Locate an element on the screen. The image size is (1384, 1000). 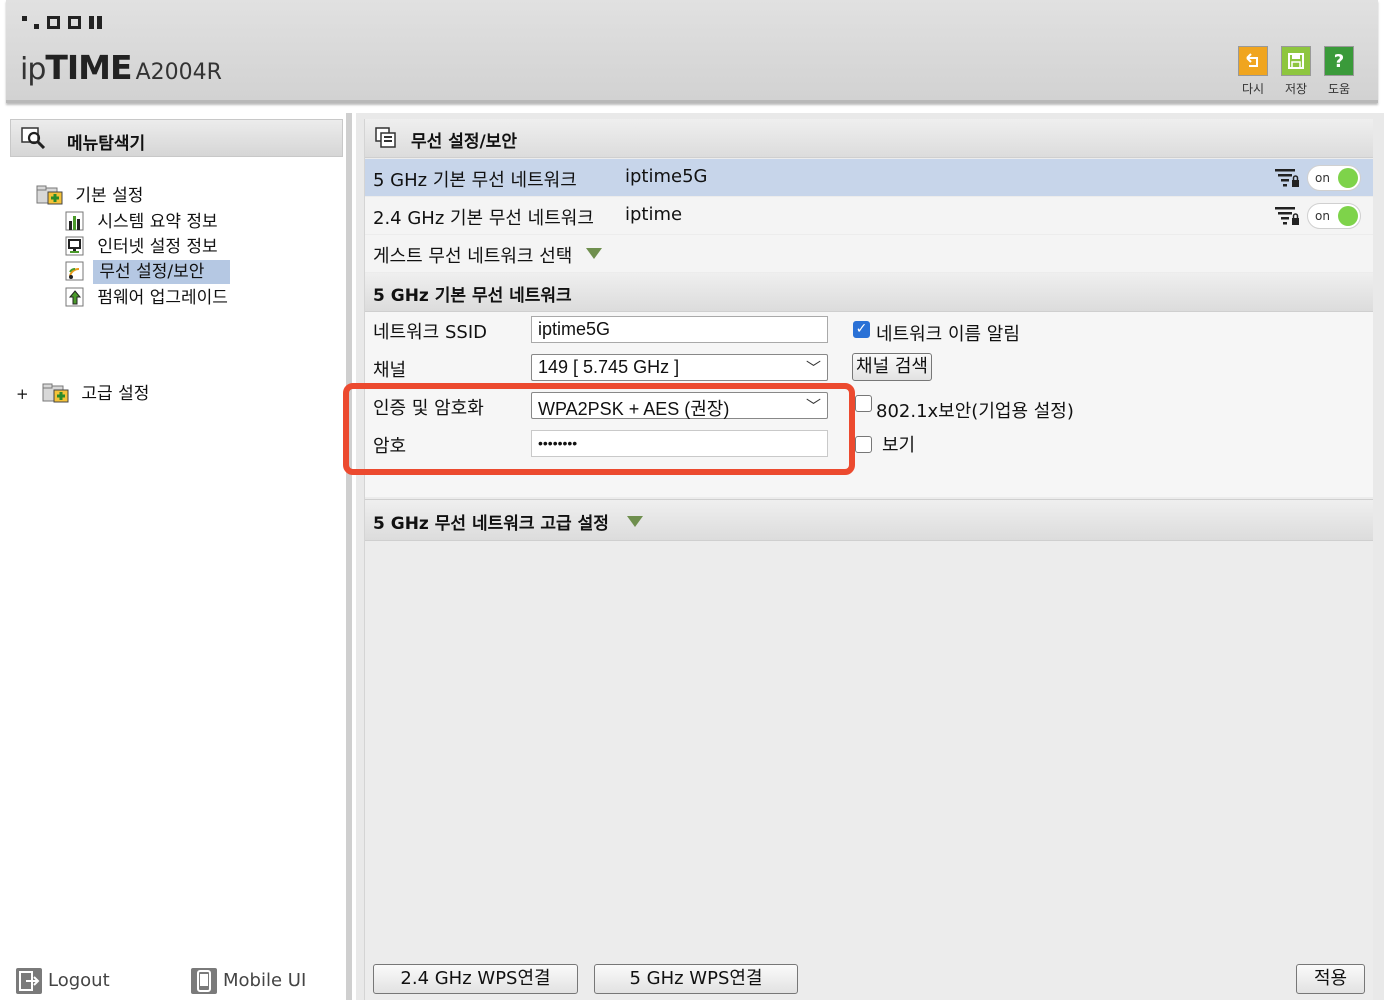
broadcast-label: 네트워크 이름 알림 is located at coordinates (948, 334).